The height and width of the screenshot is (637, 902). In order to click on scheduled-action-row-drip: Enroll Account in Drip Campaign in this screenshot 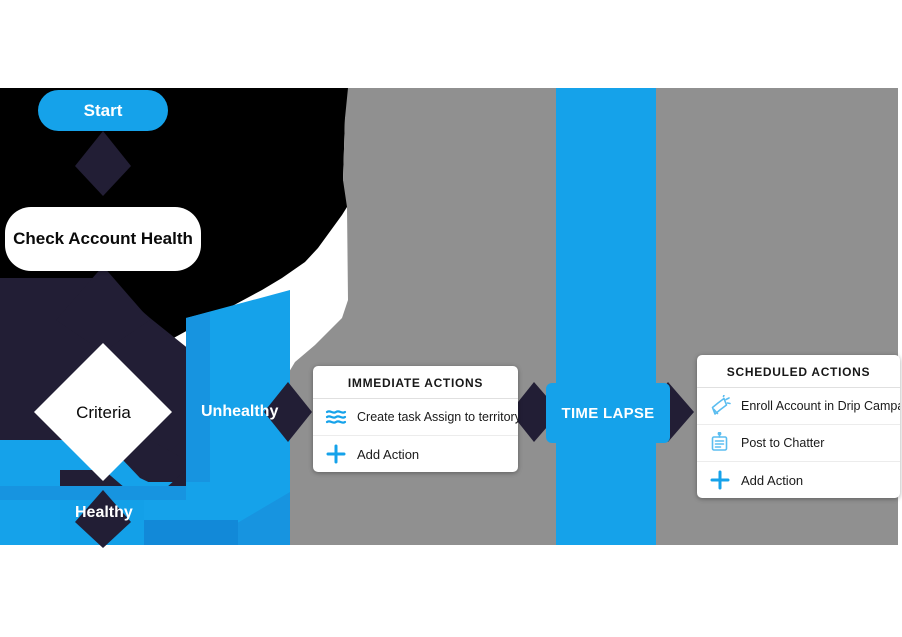, I will do `click(798, 406)`.